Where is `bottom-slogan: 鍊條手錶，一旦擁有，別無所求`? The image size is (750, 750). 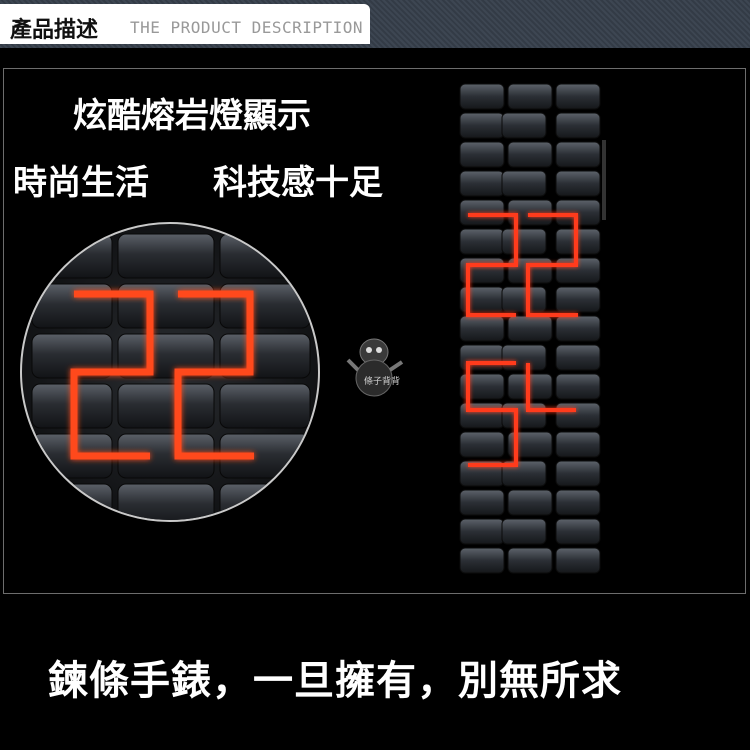
bottom-slogan: 鍊條手錶，一旦擁有，別無所求 is located at coordinates (335, 681).